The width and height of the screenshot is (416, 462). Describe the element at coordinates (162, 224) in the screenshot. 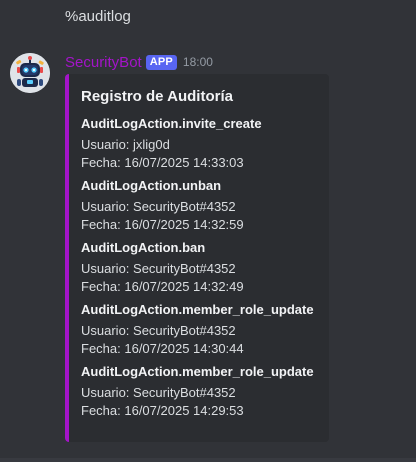

I see `entry-date: Fecha: 16/07/2025 14:32:59` at that location.